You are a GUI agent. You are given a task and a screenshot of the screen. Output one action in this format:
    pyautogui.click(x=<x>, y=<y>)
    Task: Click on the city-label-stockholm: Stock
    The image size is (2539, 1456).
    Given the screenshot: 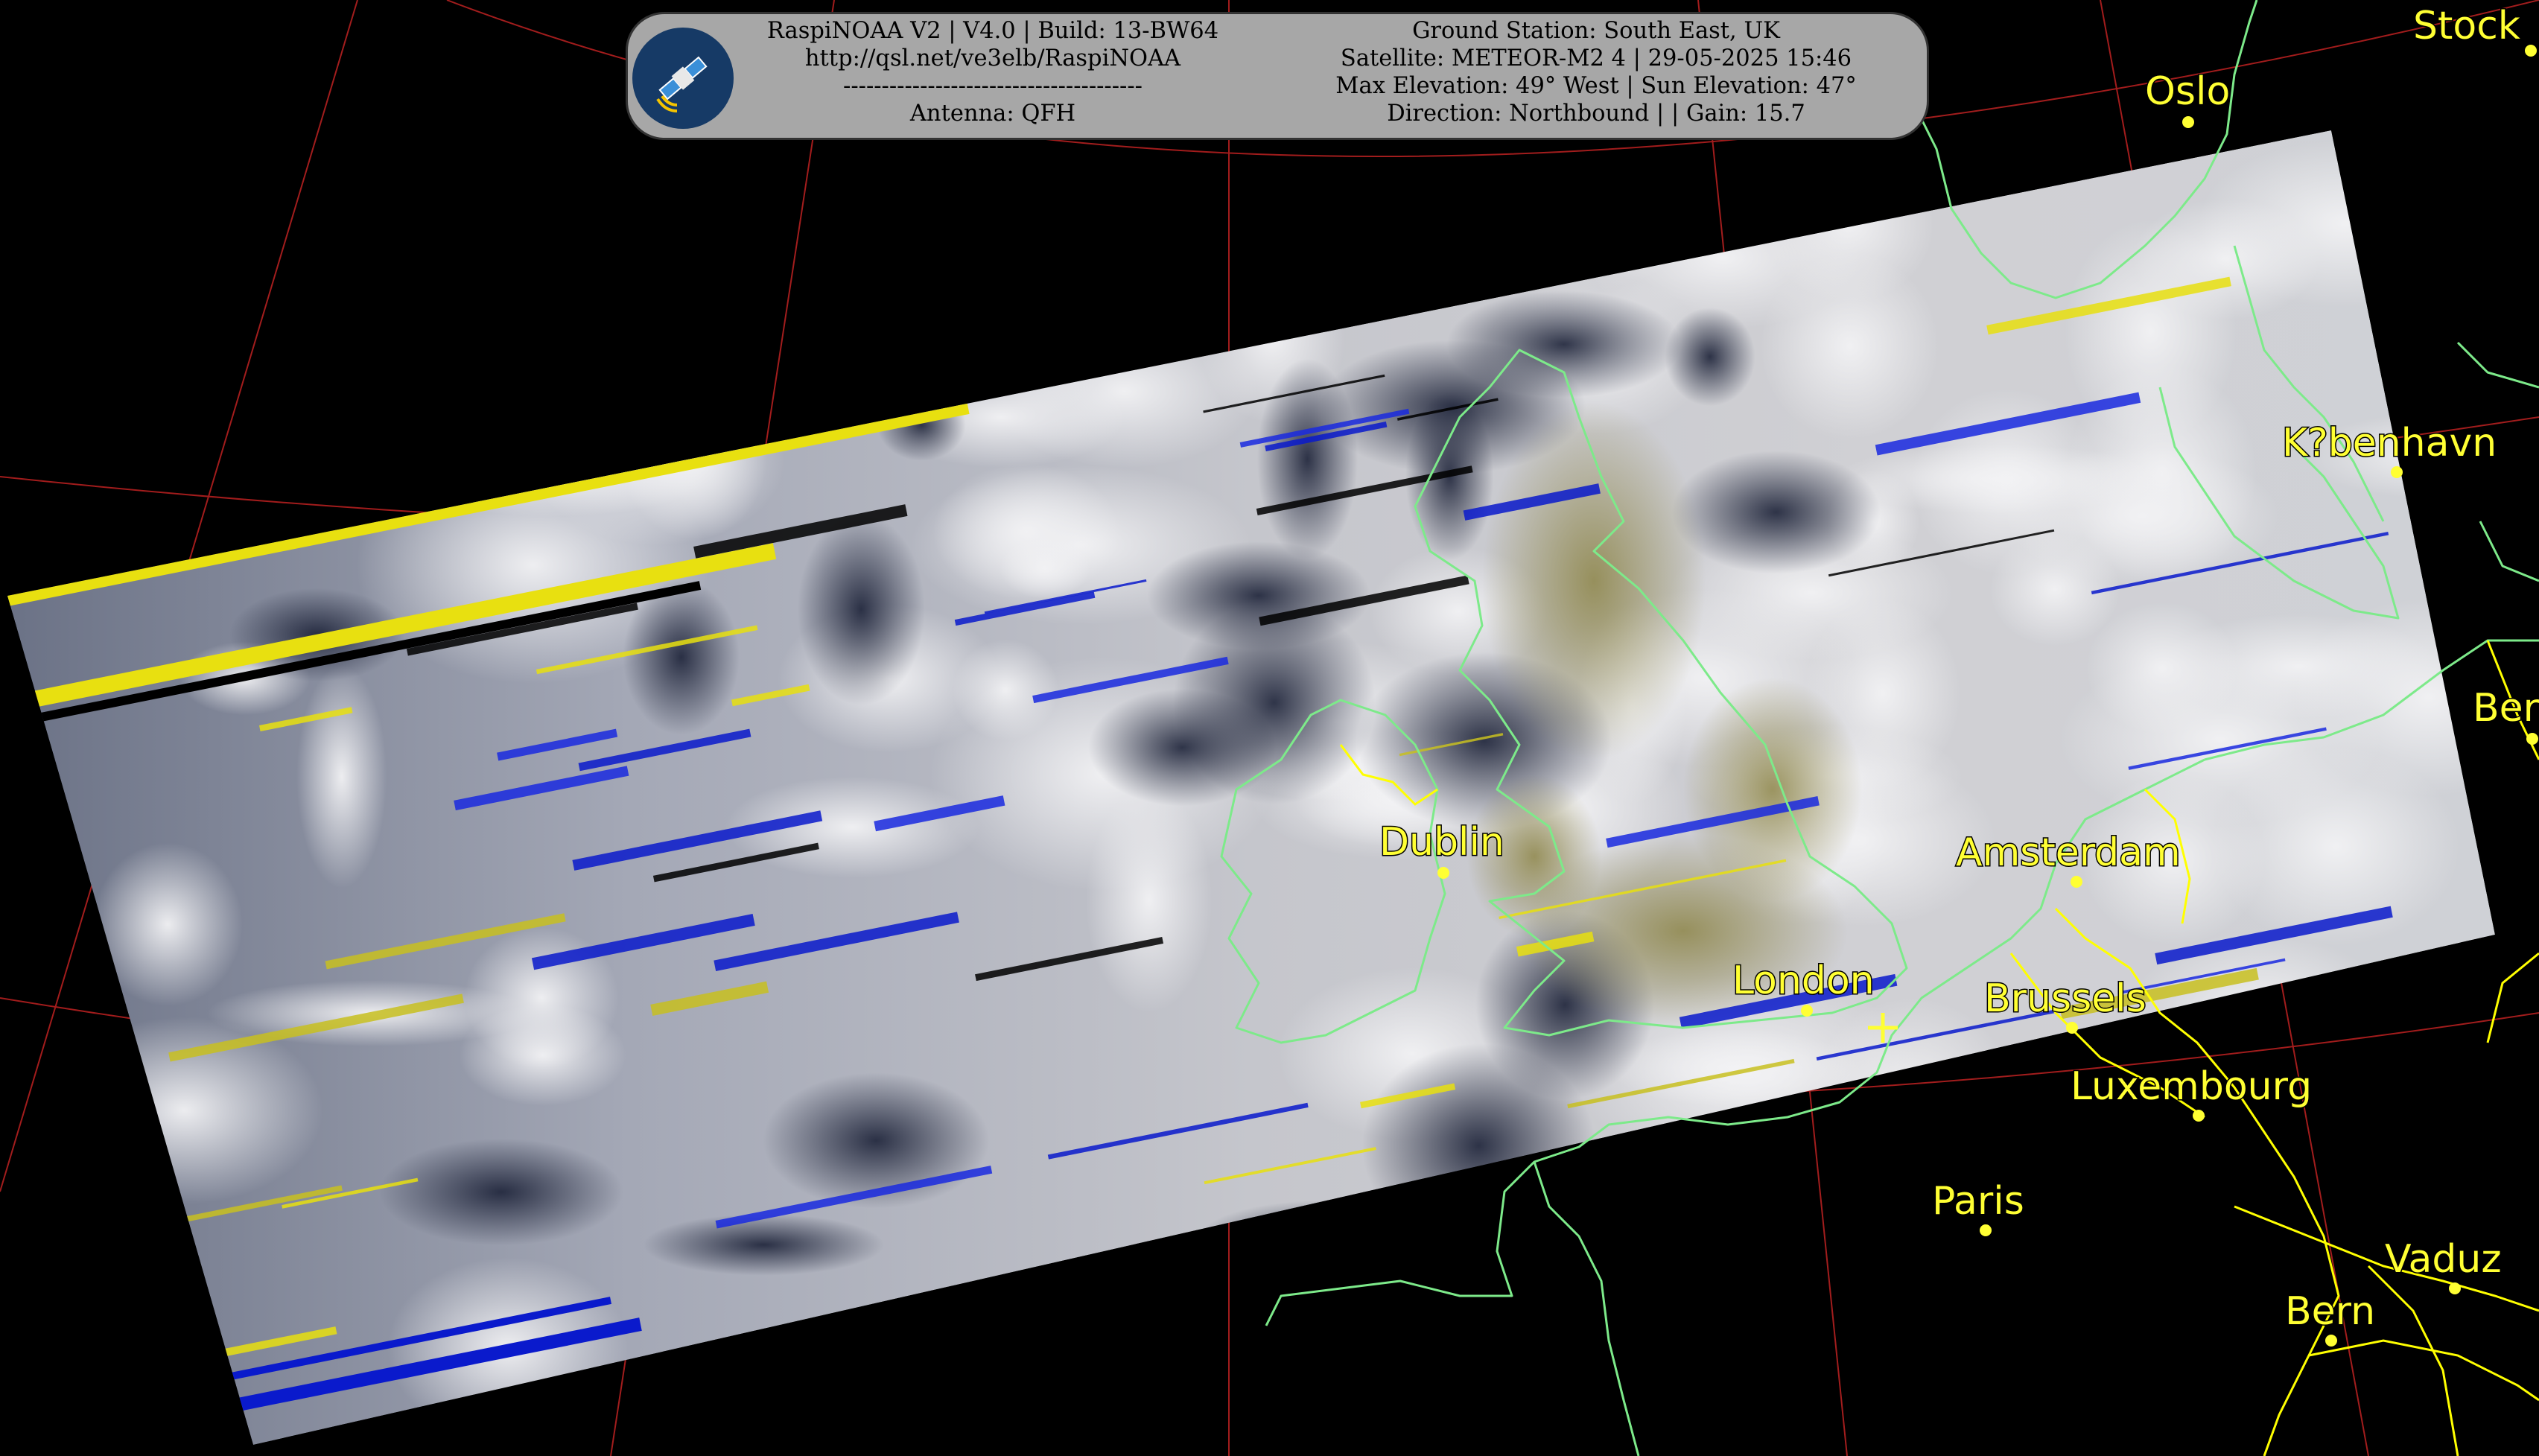 What is the action you would take?
    pyautogui.click(x=2466, y=26)
    